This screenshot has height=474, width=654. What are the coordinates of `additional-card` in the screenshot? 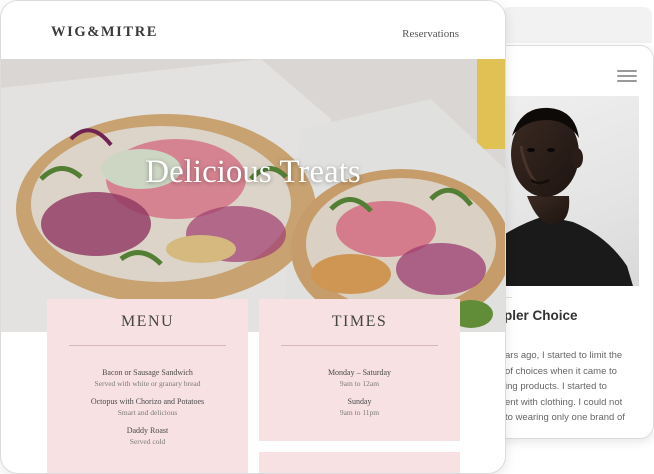 It's located at (359, 462).